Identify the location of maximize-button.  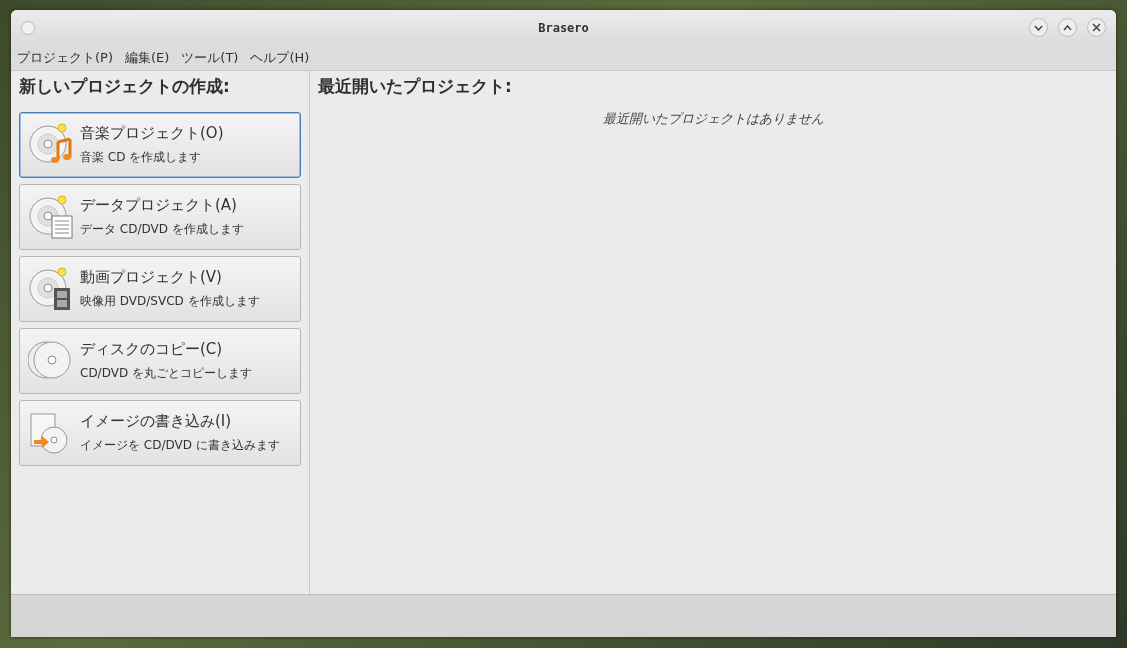
(1067, 27).